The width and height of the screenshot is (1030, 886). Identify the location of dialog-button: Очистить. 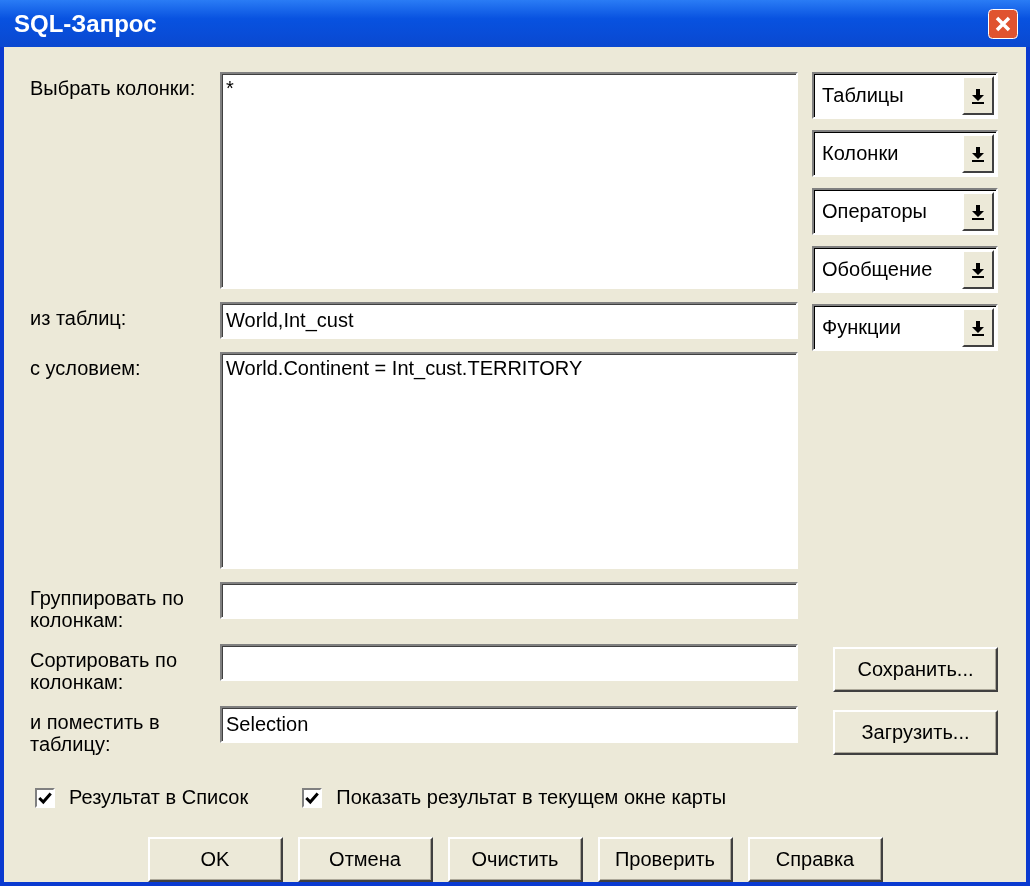
(515, 859).